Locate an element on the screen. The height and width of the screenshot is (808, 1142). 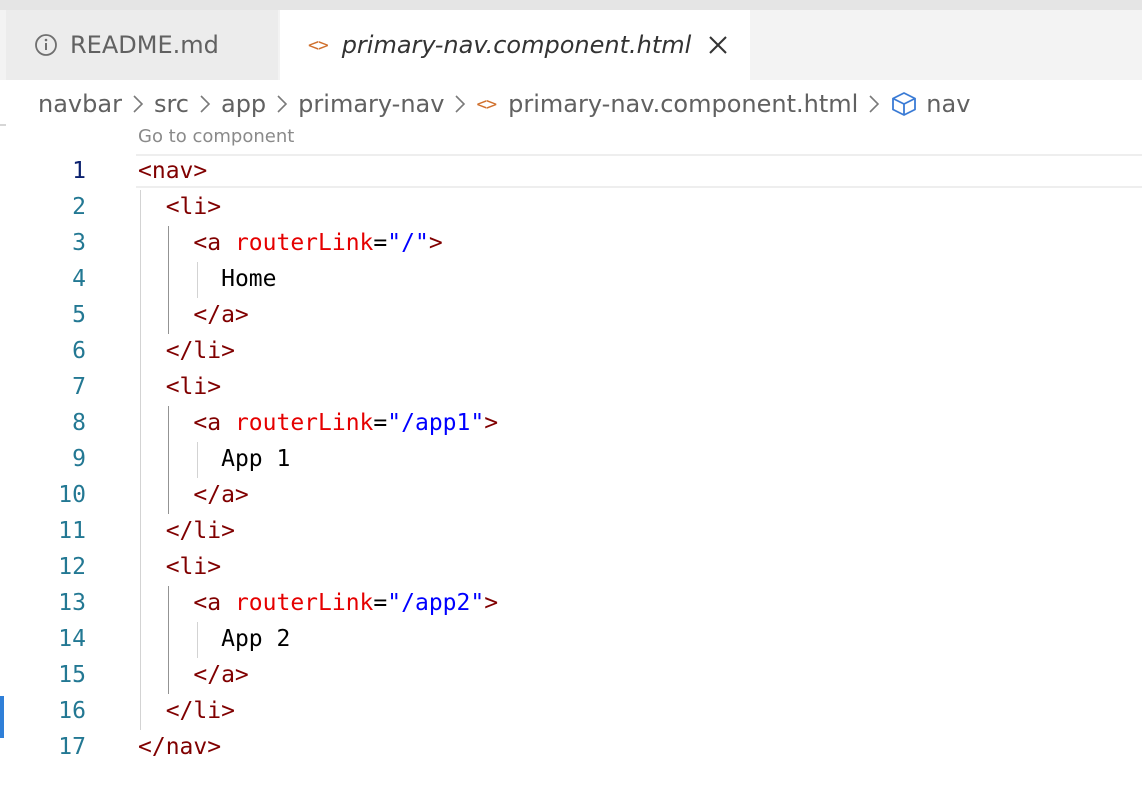
code-token: App 1 is located at coordinates (256, 459).